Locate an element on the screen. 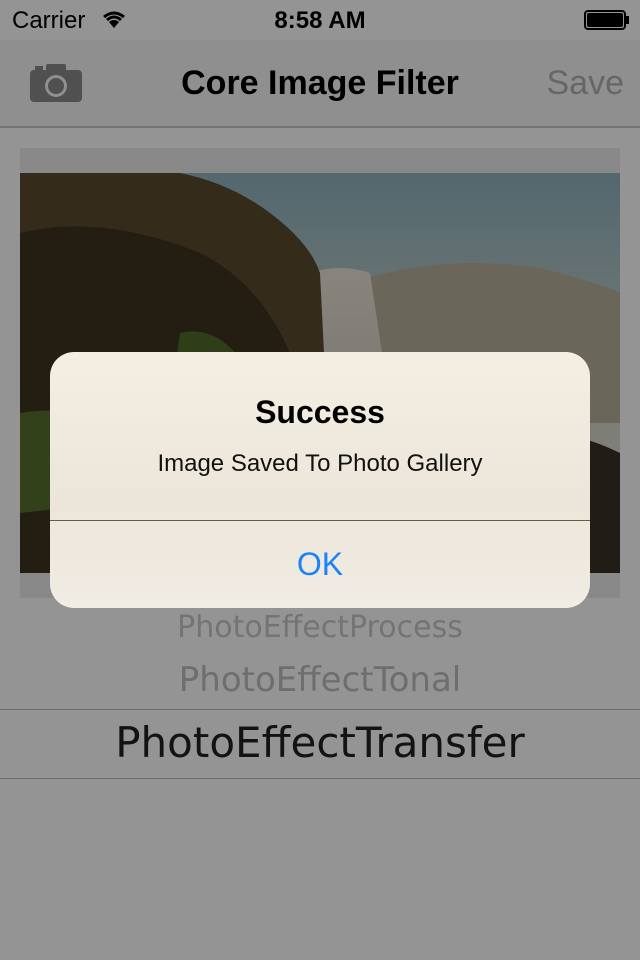 The height and width of the screenshot is (960, 640). alert-ok-button: OK is located at coordinates (320, 564).